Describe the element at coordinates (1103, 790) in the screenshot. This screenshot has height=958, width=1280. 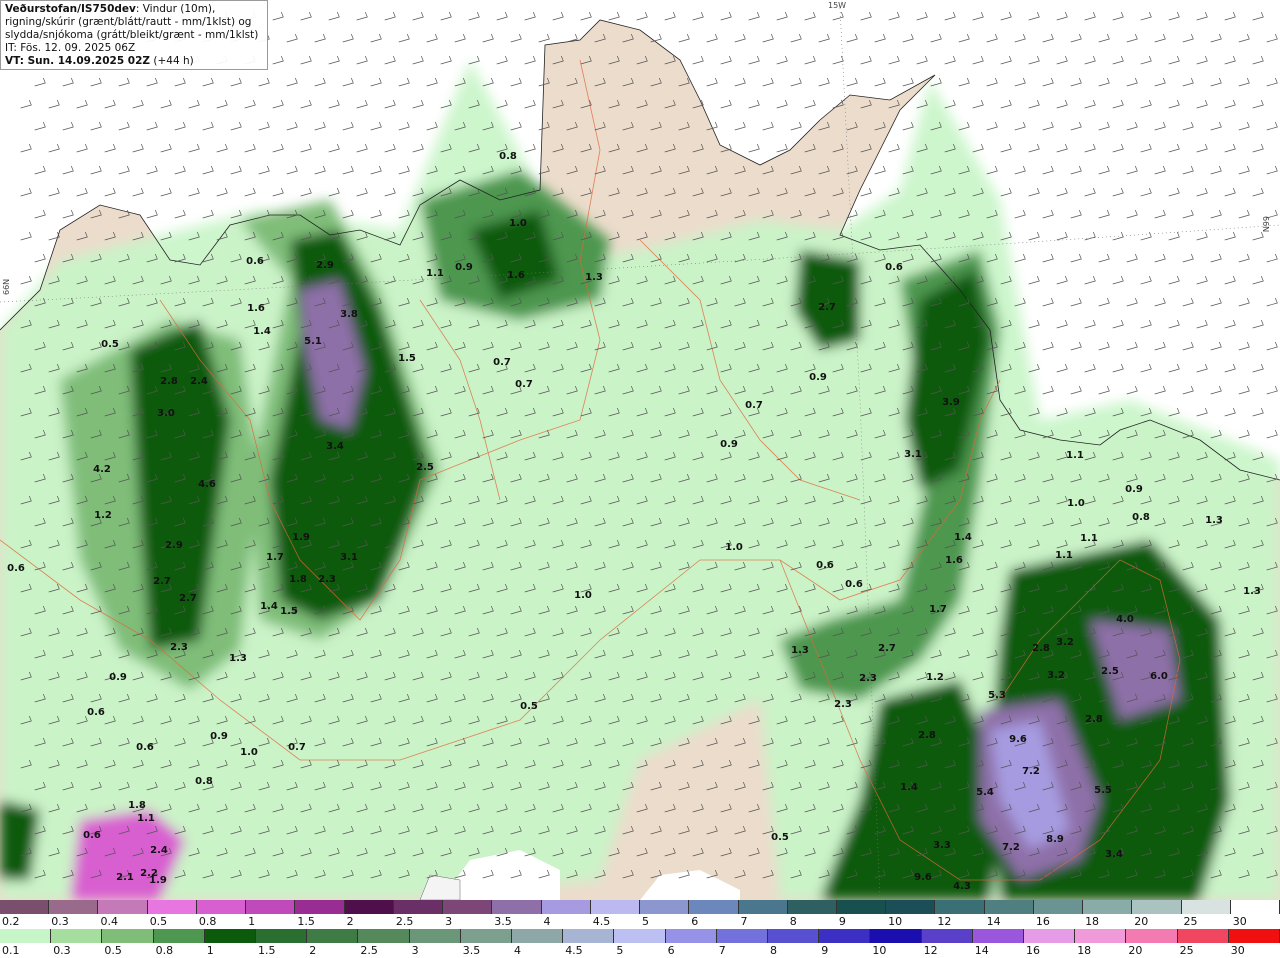
I see `precip-label: 5.5` at that location.